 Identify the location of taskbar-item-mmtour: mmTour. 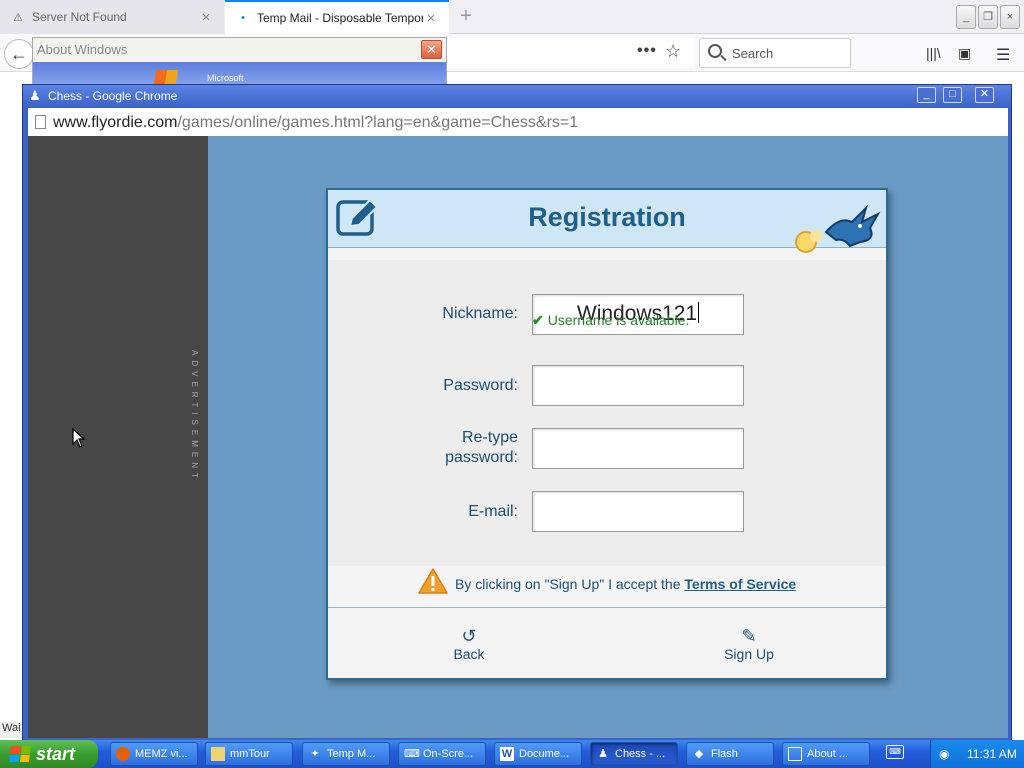
(249, 754).